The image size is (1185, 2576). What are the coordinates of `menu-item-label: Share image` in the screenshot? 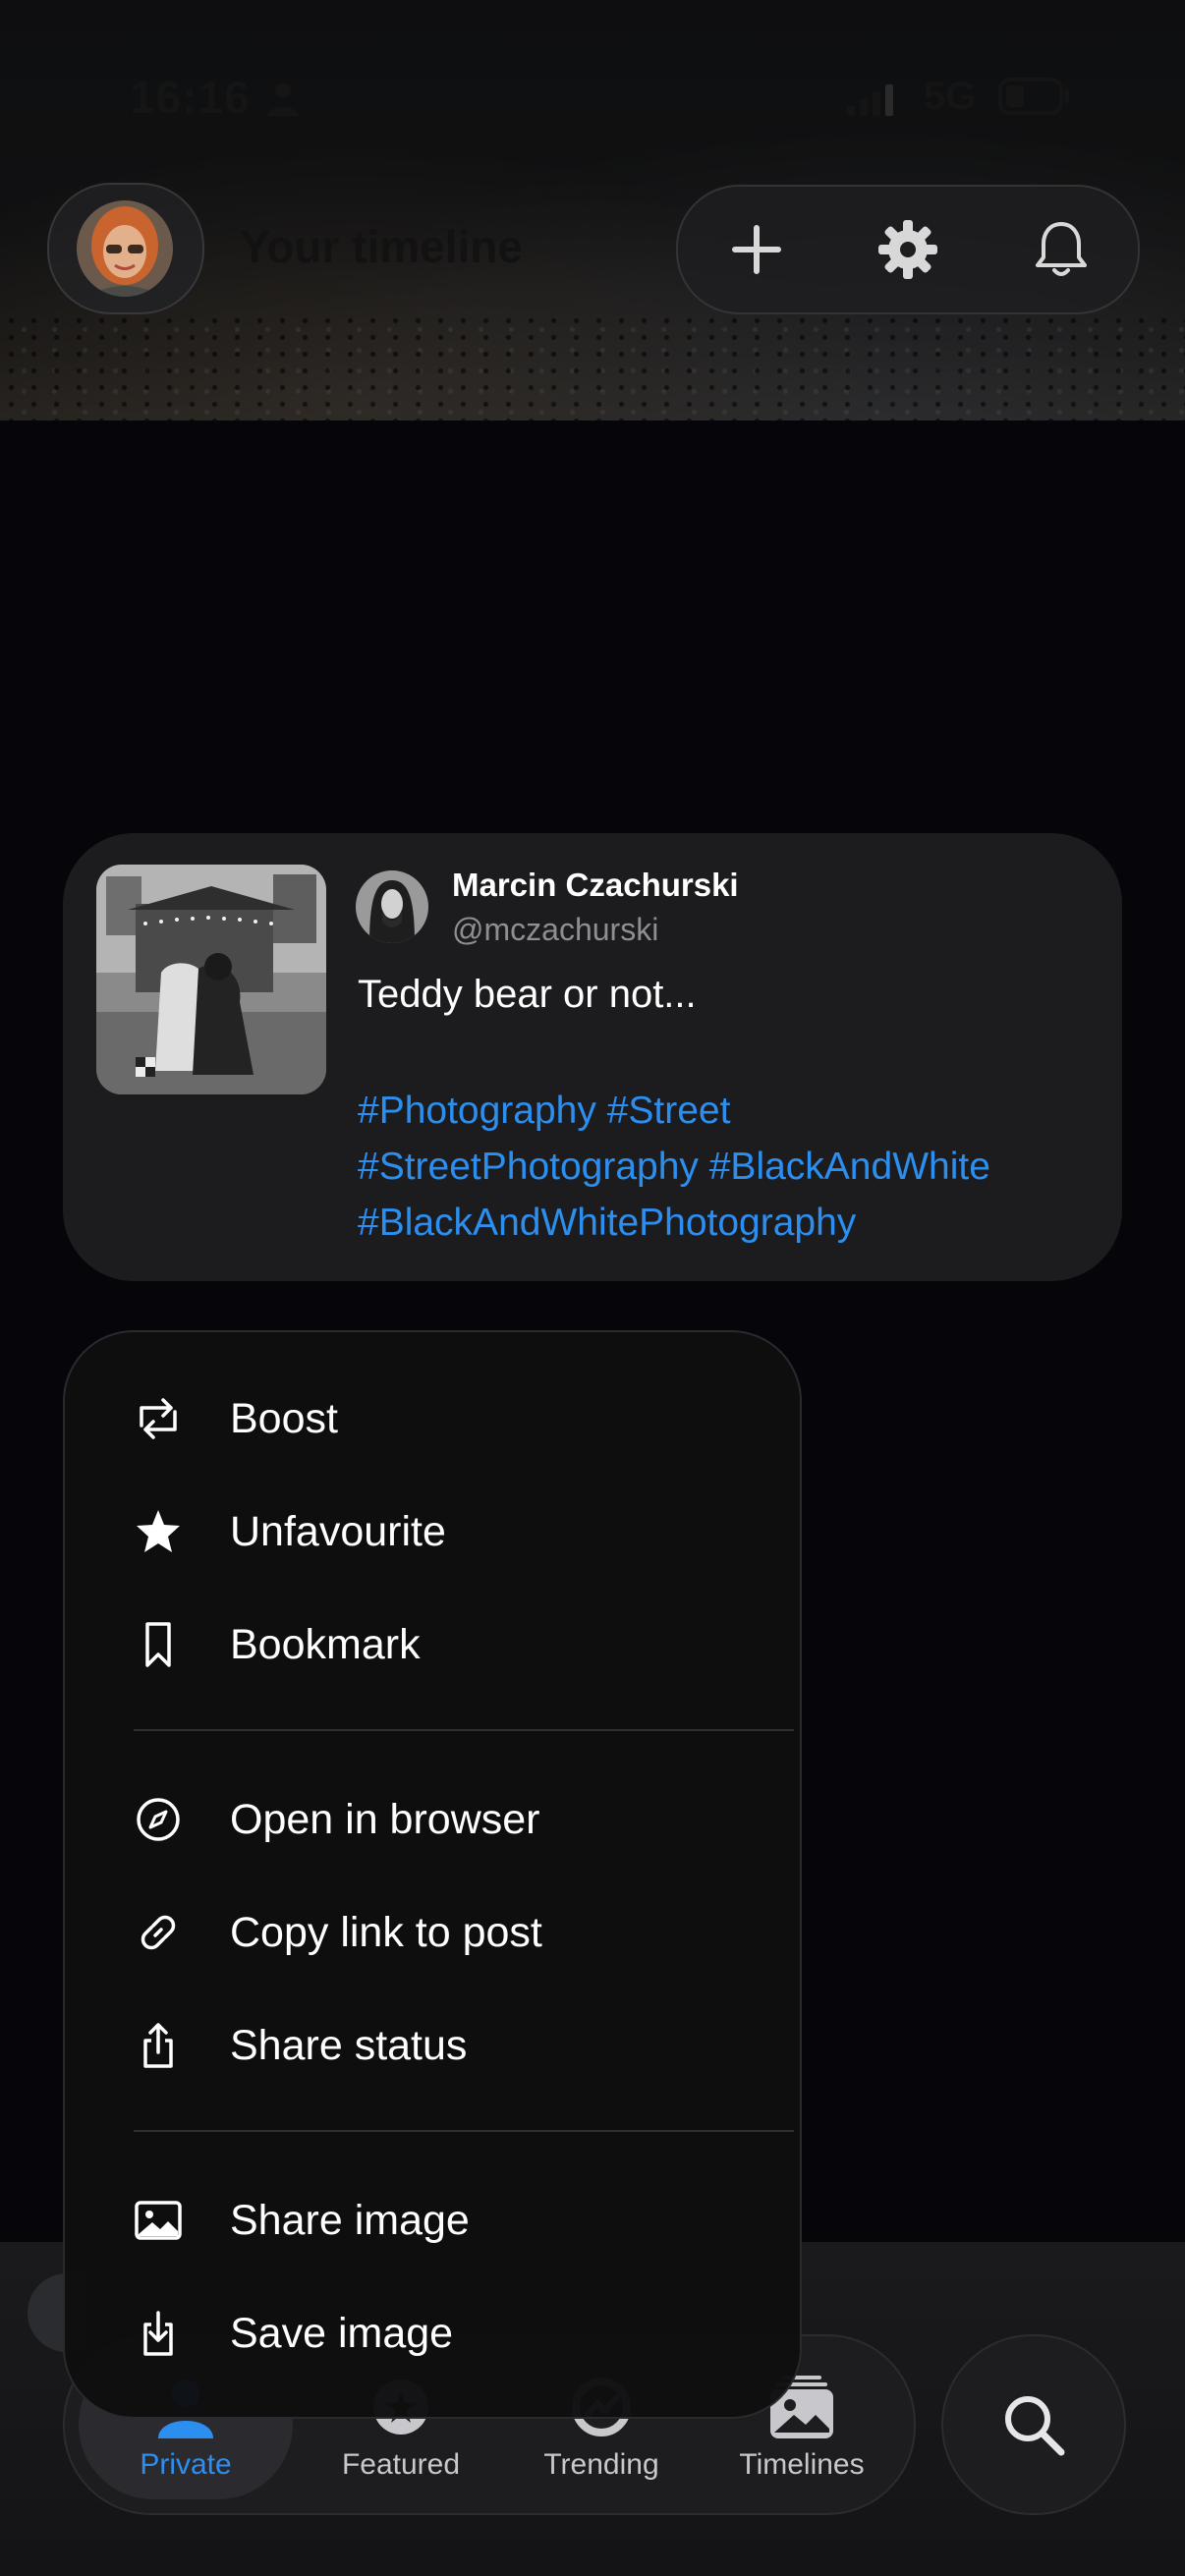 It's located at (350, 2220).